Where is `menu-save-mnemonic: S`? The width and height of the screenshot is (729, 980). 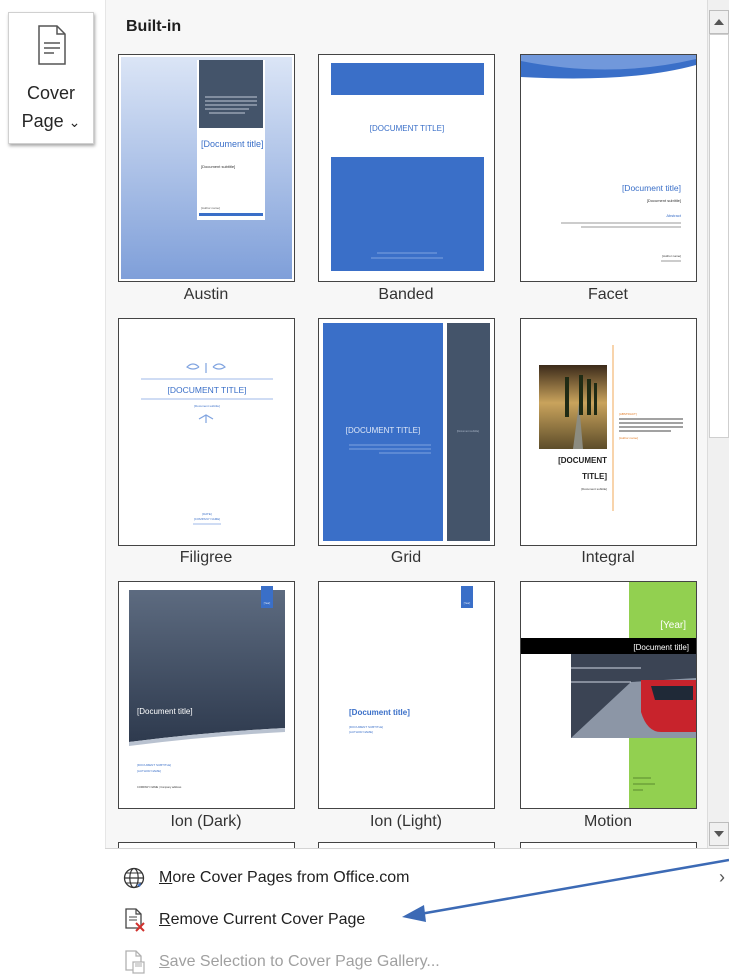 menu-save-mnemonic: S is located at coordinates (164, 961).